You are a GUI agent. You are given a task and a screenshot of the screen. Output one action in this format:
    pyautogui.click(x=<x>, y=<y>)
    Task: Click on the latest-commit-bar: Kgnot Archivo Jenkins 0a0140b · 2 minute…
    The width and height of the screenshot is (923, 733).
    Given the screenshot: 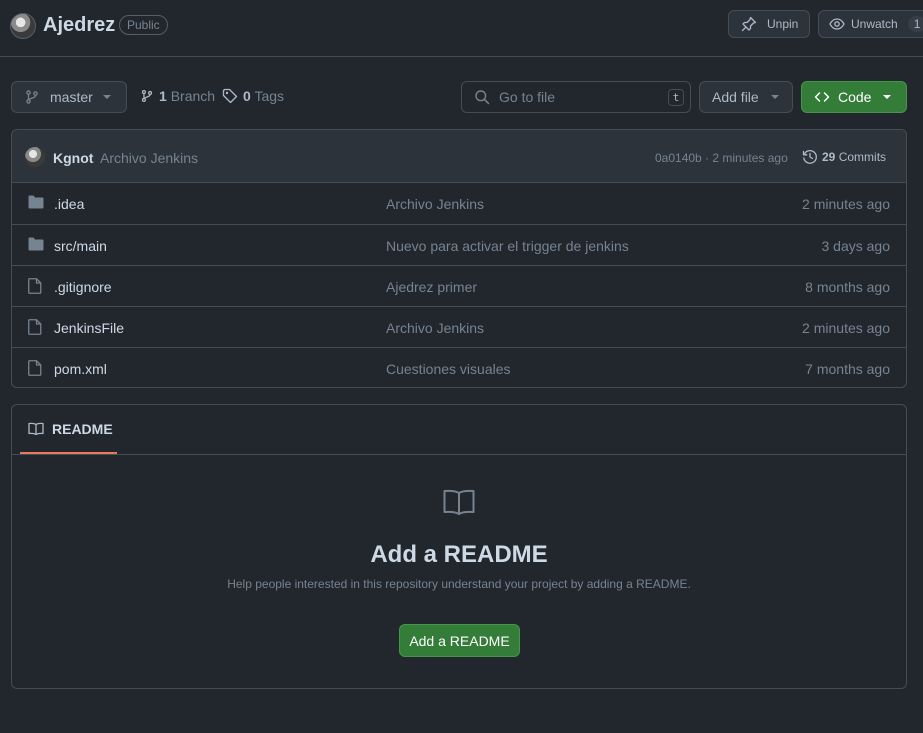 What is the action you would take?
    pyautogui.click(x=459, y=156)
    